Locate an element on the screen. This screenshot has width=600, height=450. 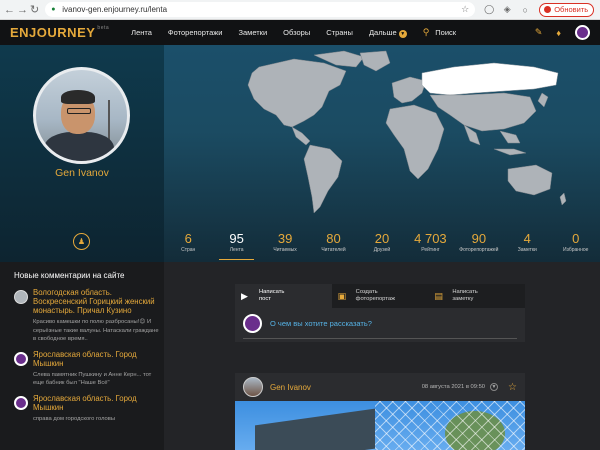
nav-item-reviews: Обзоры is located at coordinates (296, 33).